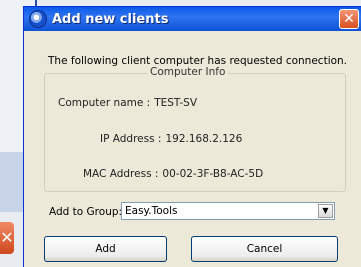 This screenshot has height=267, width=361. What do you see at coordinates (325, 211) in the screenshot?
I see `chevron-down-icon: ▼` at bounding box center [325, 211].